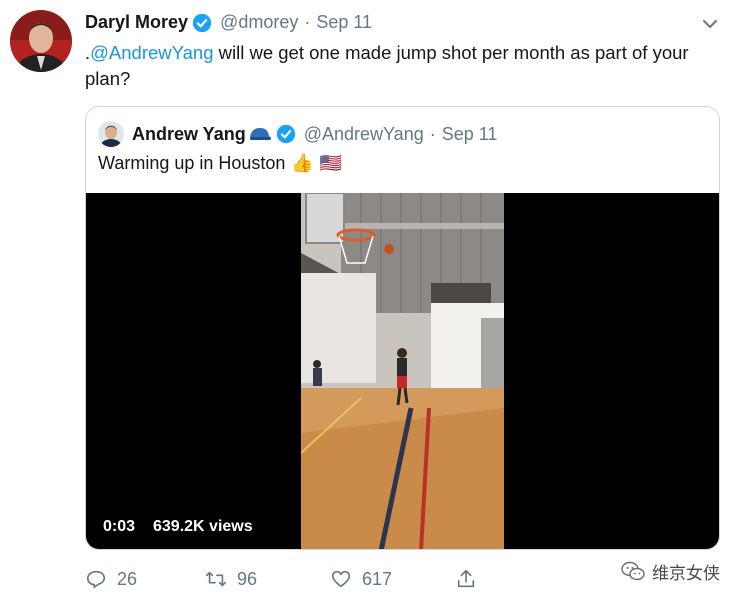  I want to click on us-flag-emoji: 🇺🇸, so click(331, 163).